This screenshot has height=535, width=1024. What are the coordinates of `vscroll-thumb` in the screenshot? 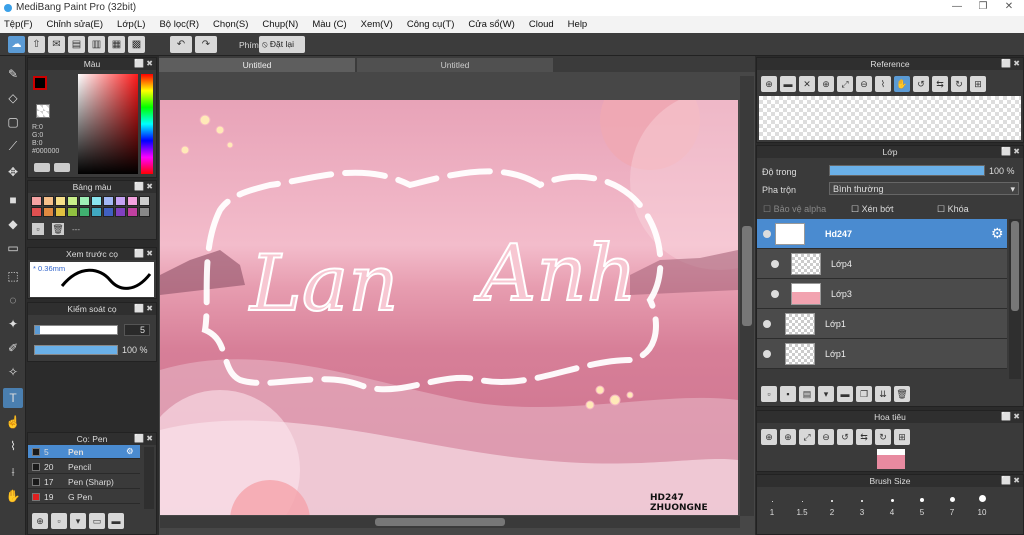 It's located at (747, 276).